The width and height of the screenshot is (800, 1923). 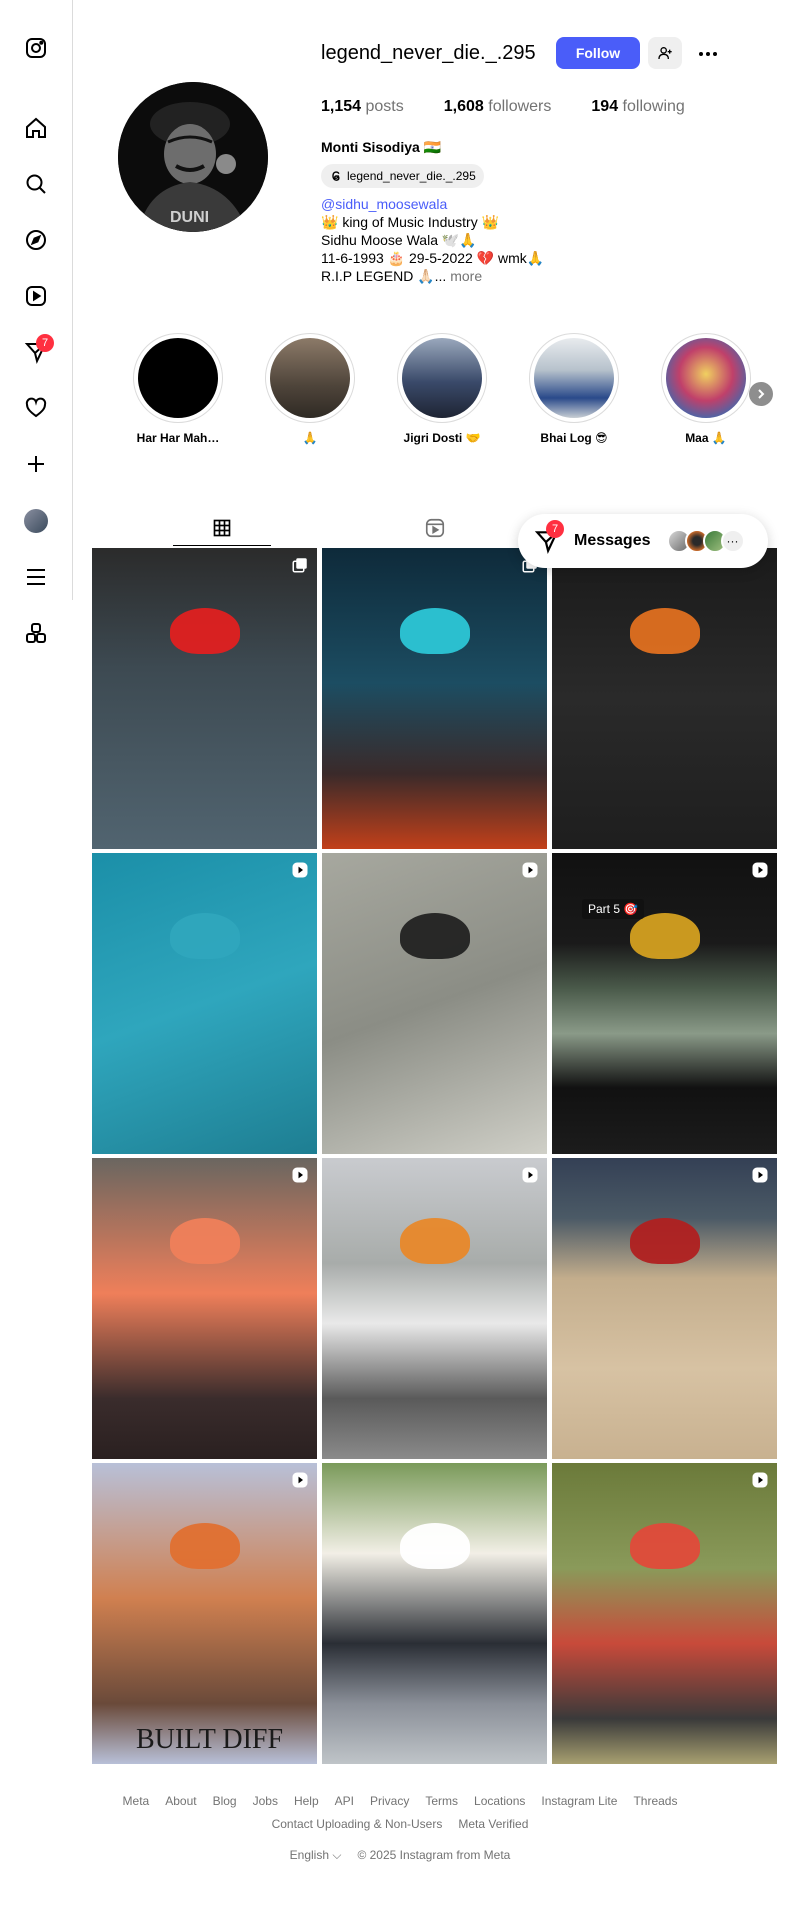 I want to click on footer-link: Jobs, so click(x=265, y=1801).